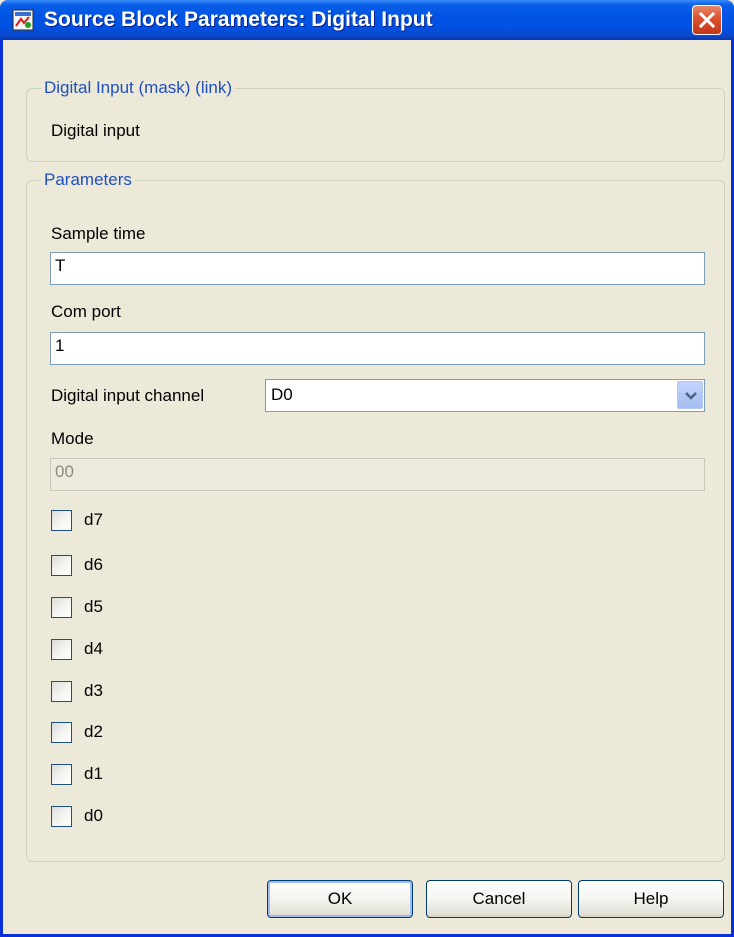 The width and height of the screenshot is (734, 937). Describe the element at coordinates (23, 20) in the screenshot. I see `simulink-block-icon` at that location.